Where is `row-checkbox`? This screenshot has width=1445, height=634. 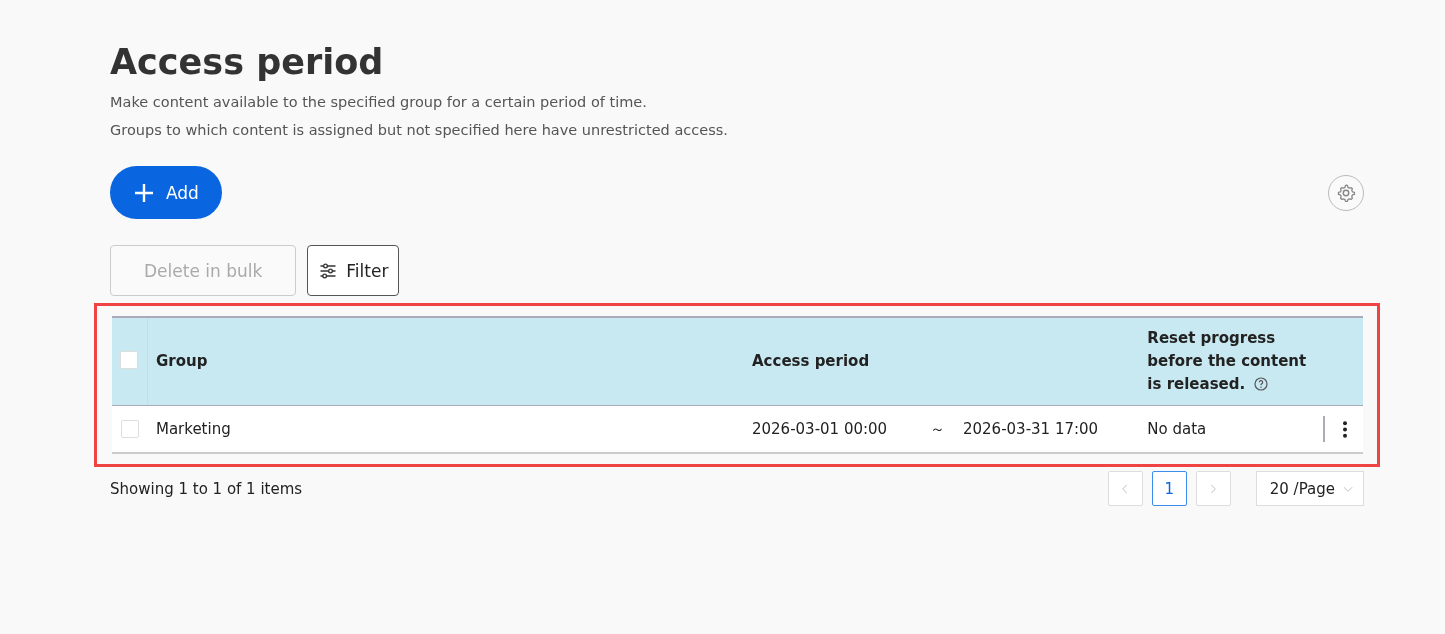 row-checkbox is located at coordinates (129, 429).